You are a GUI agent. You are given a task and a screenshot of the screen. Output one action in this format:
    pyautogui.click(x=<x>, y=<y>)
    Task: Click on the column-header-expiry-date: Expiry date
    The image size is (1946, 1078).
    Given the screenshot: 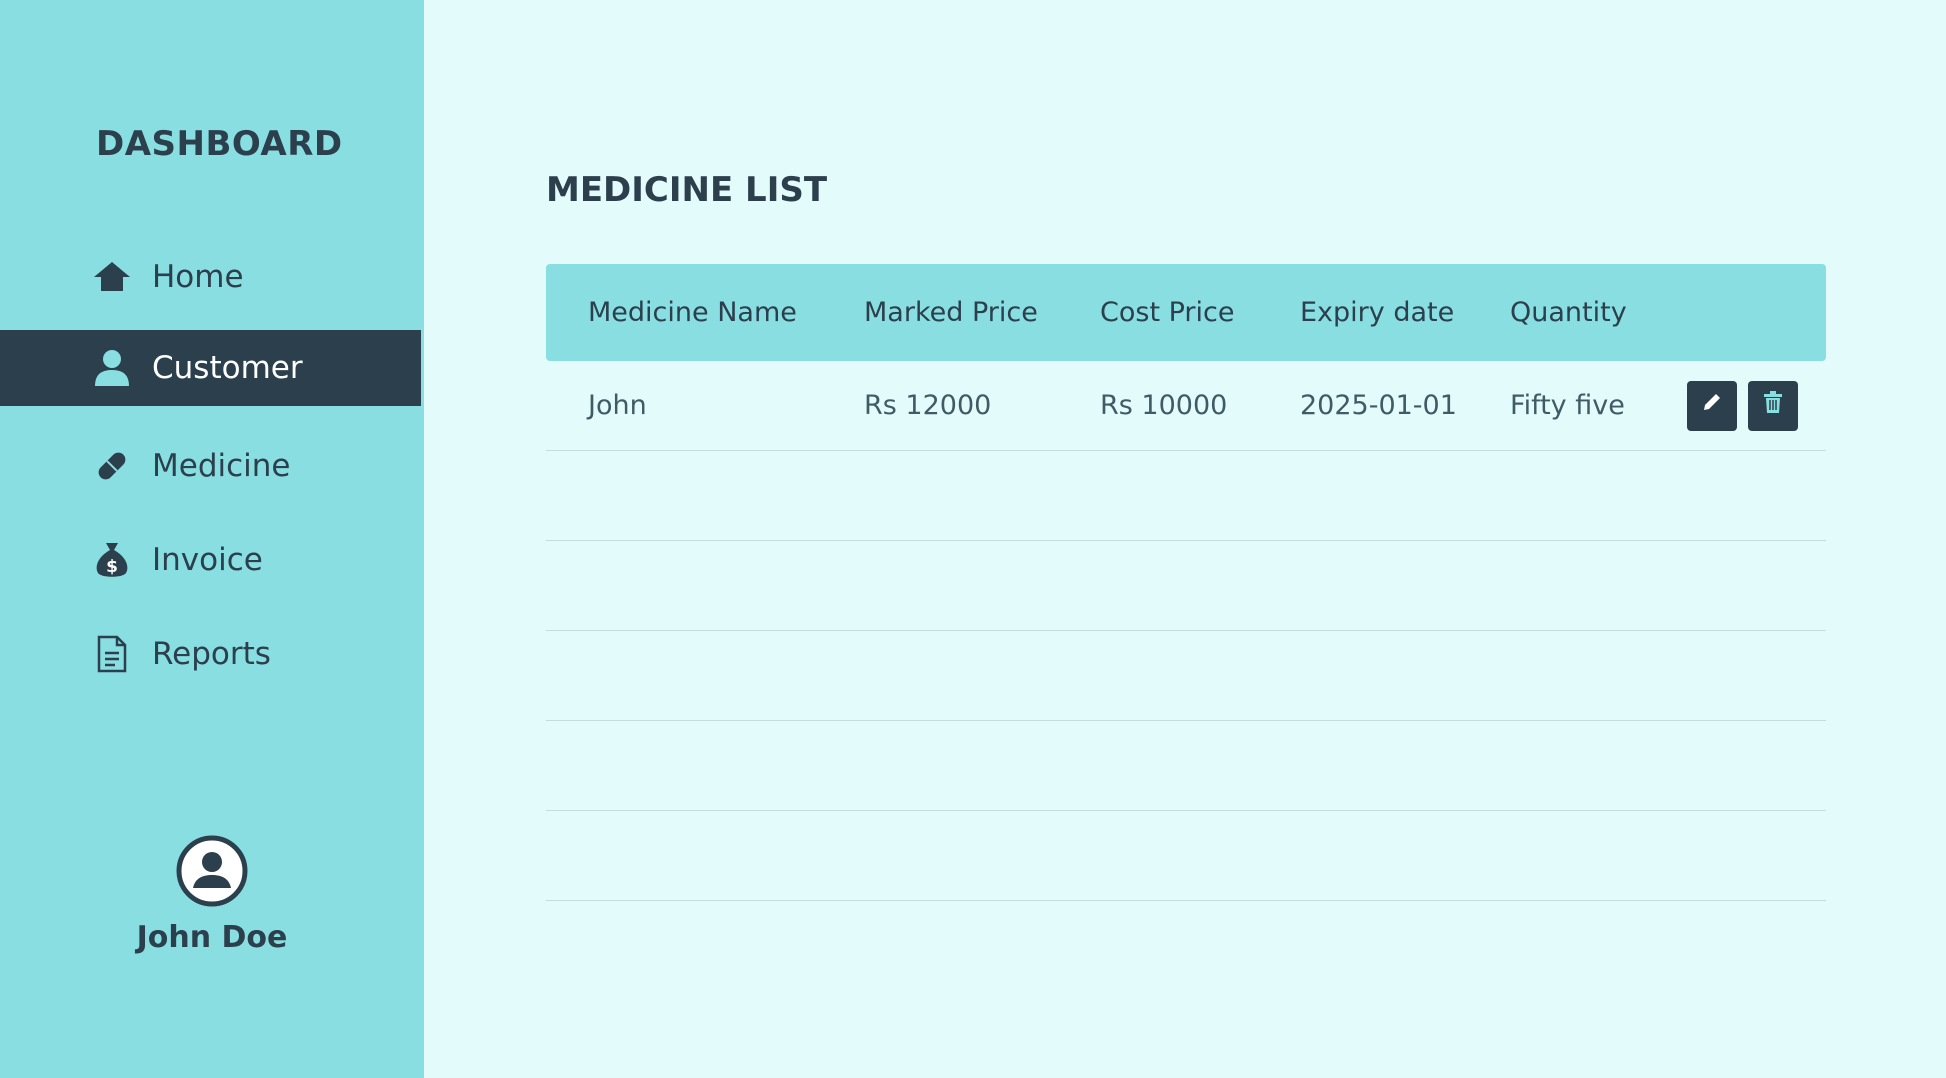 What is the action you would take?
    pyautogui.click(x=1377, y=312)
    